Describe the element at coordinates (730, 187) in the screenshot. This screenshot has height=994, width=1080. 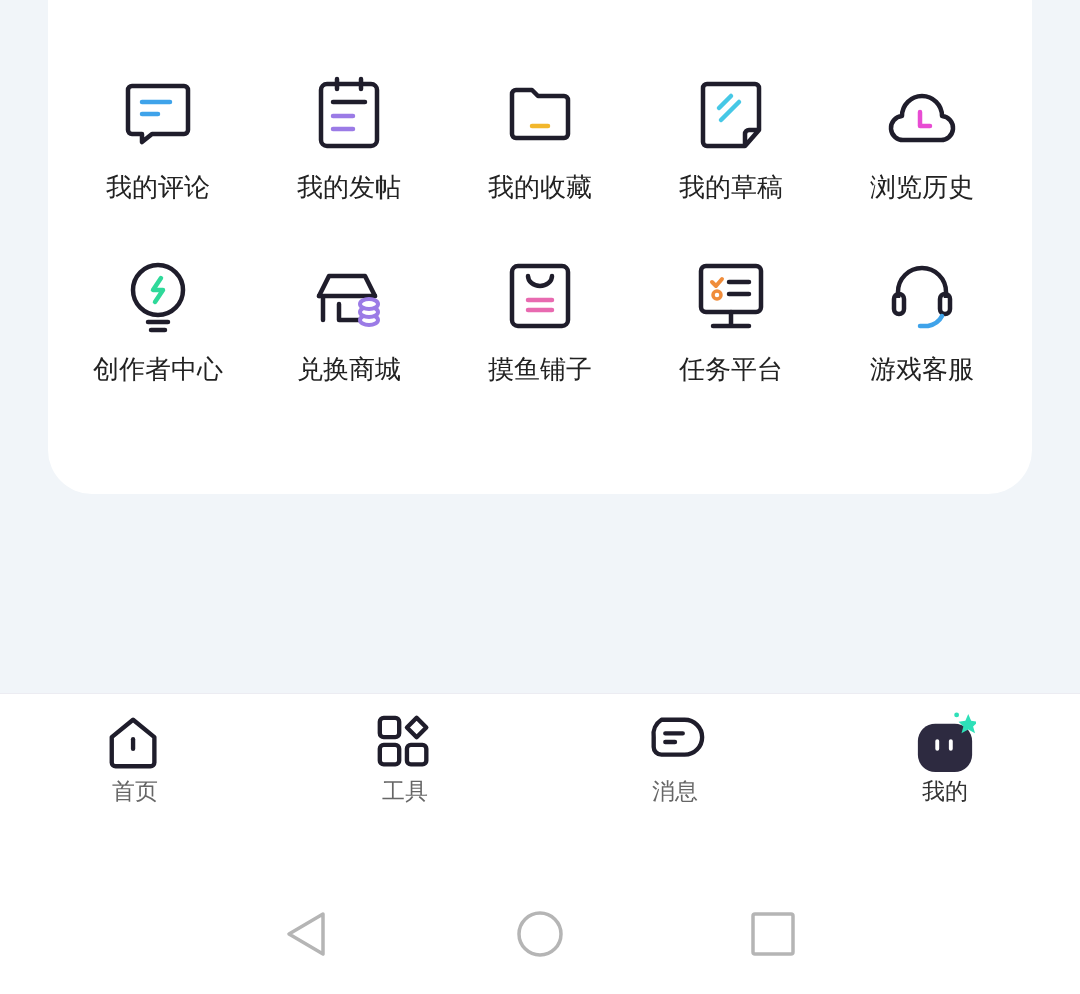
I see `menu-item-label: 我的草稿` at that location.